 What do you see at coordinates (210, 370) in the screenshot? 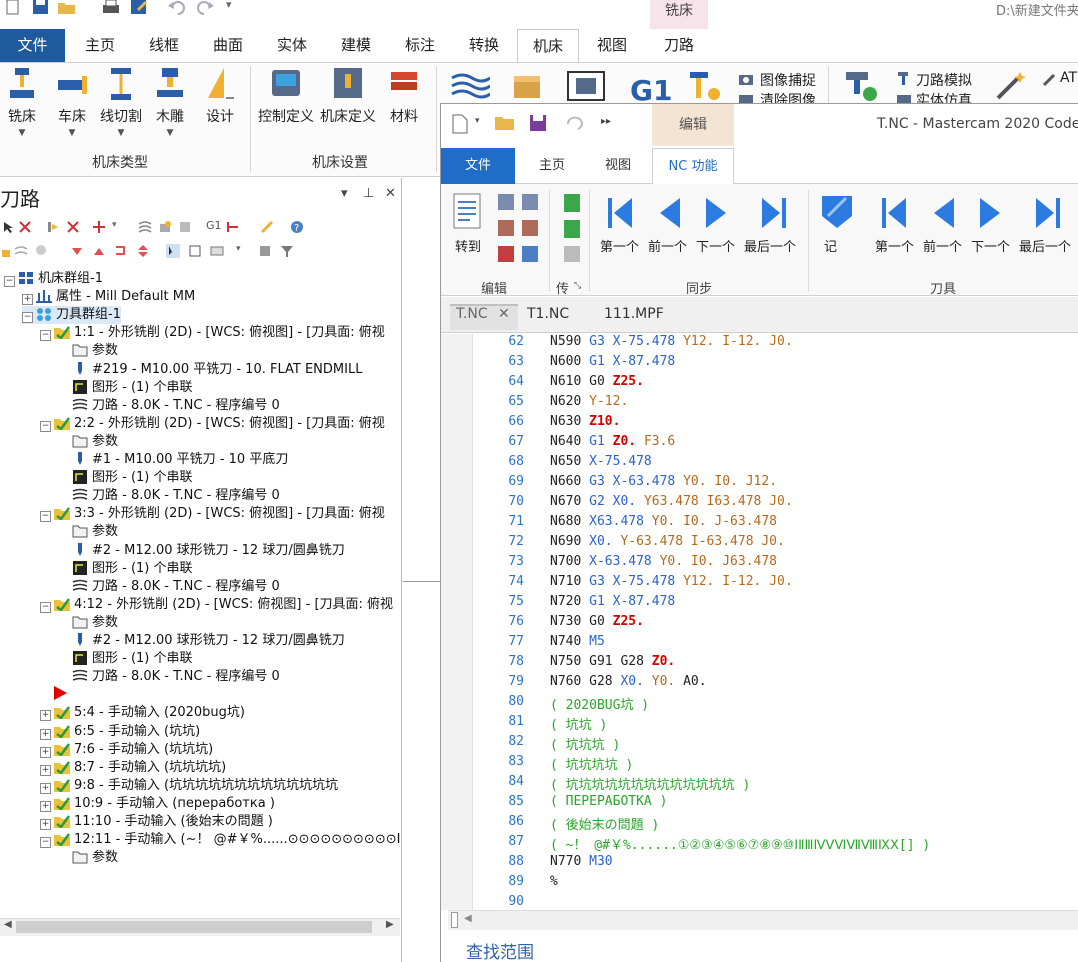
I see `tree-node: #219 - M10.00 平铣刀 - 10. FLAT ENDMILL` at bounding box center [210, 370].